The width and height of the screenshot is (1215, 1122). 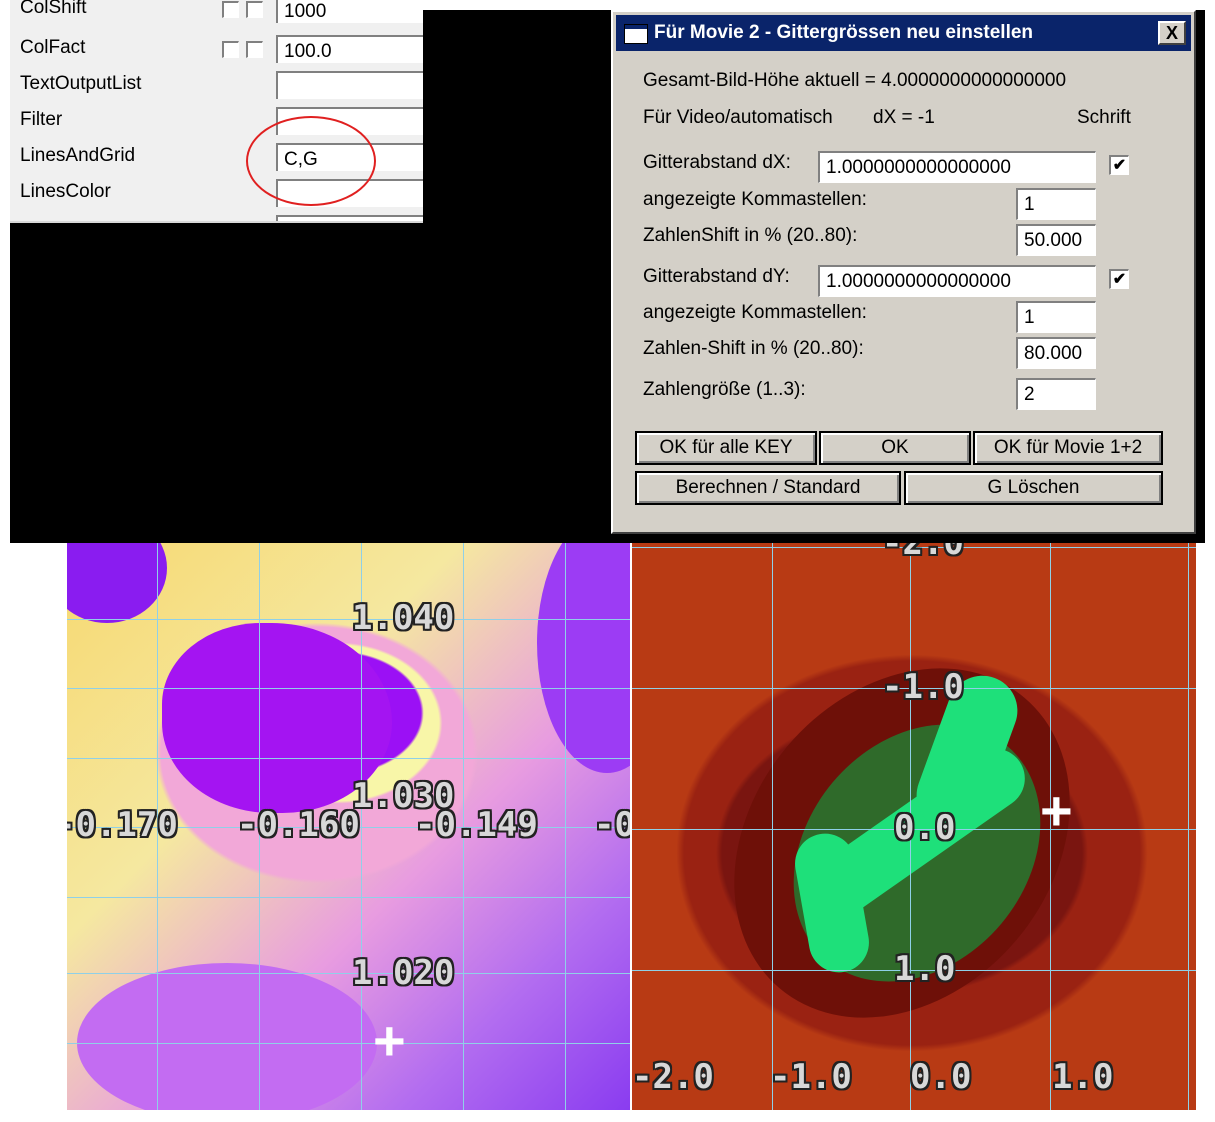 I want to click on prop-label: ColShift, so click(x=53, y=9).